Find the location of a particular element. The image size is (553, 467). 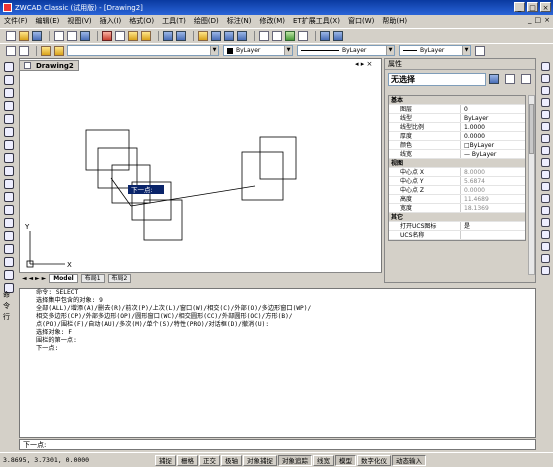

layer-state-icon is located at coordinates (24, 50).